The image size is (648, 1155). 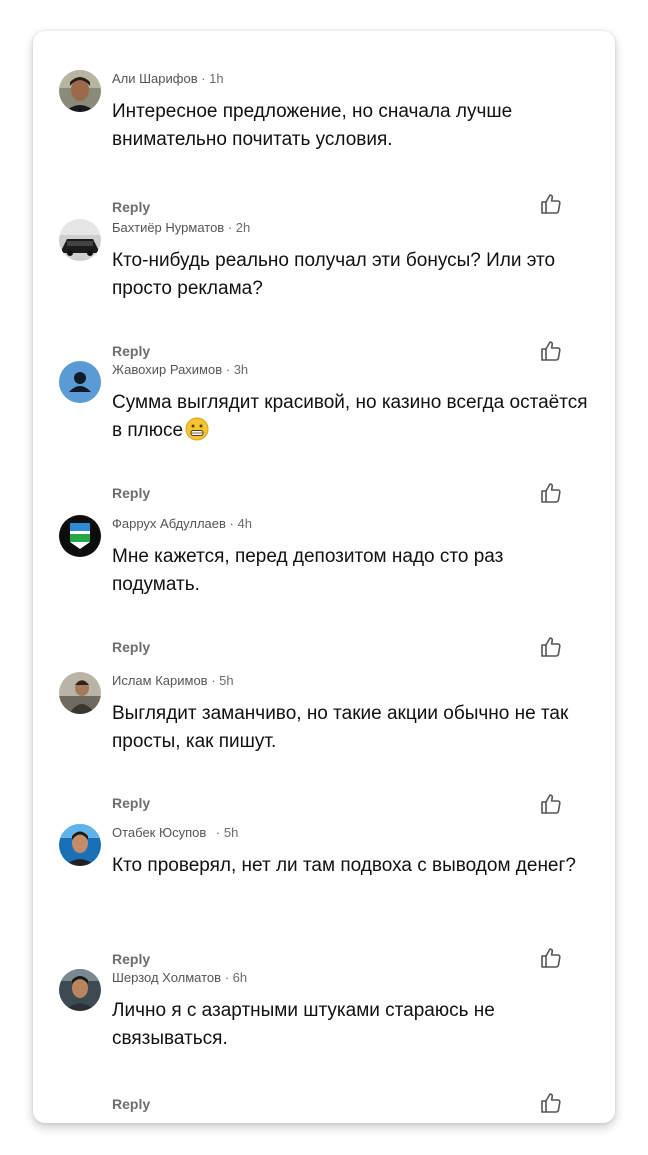 I want to click on comment-author: Али Шарифов, so click(x=155, y=78).